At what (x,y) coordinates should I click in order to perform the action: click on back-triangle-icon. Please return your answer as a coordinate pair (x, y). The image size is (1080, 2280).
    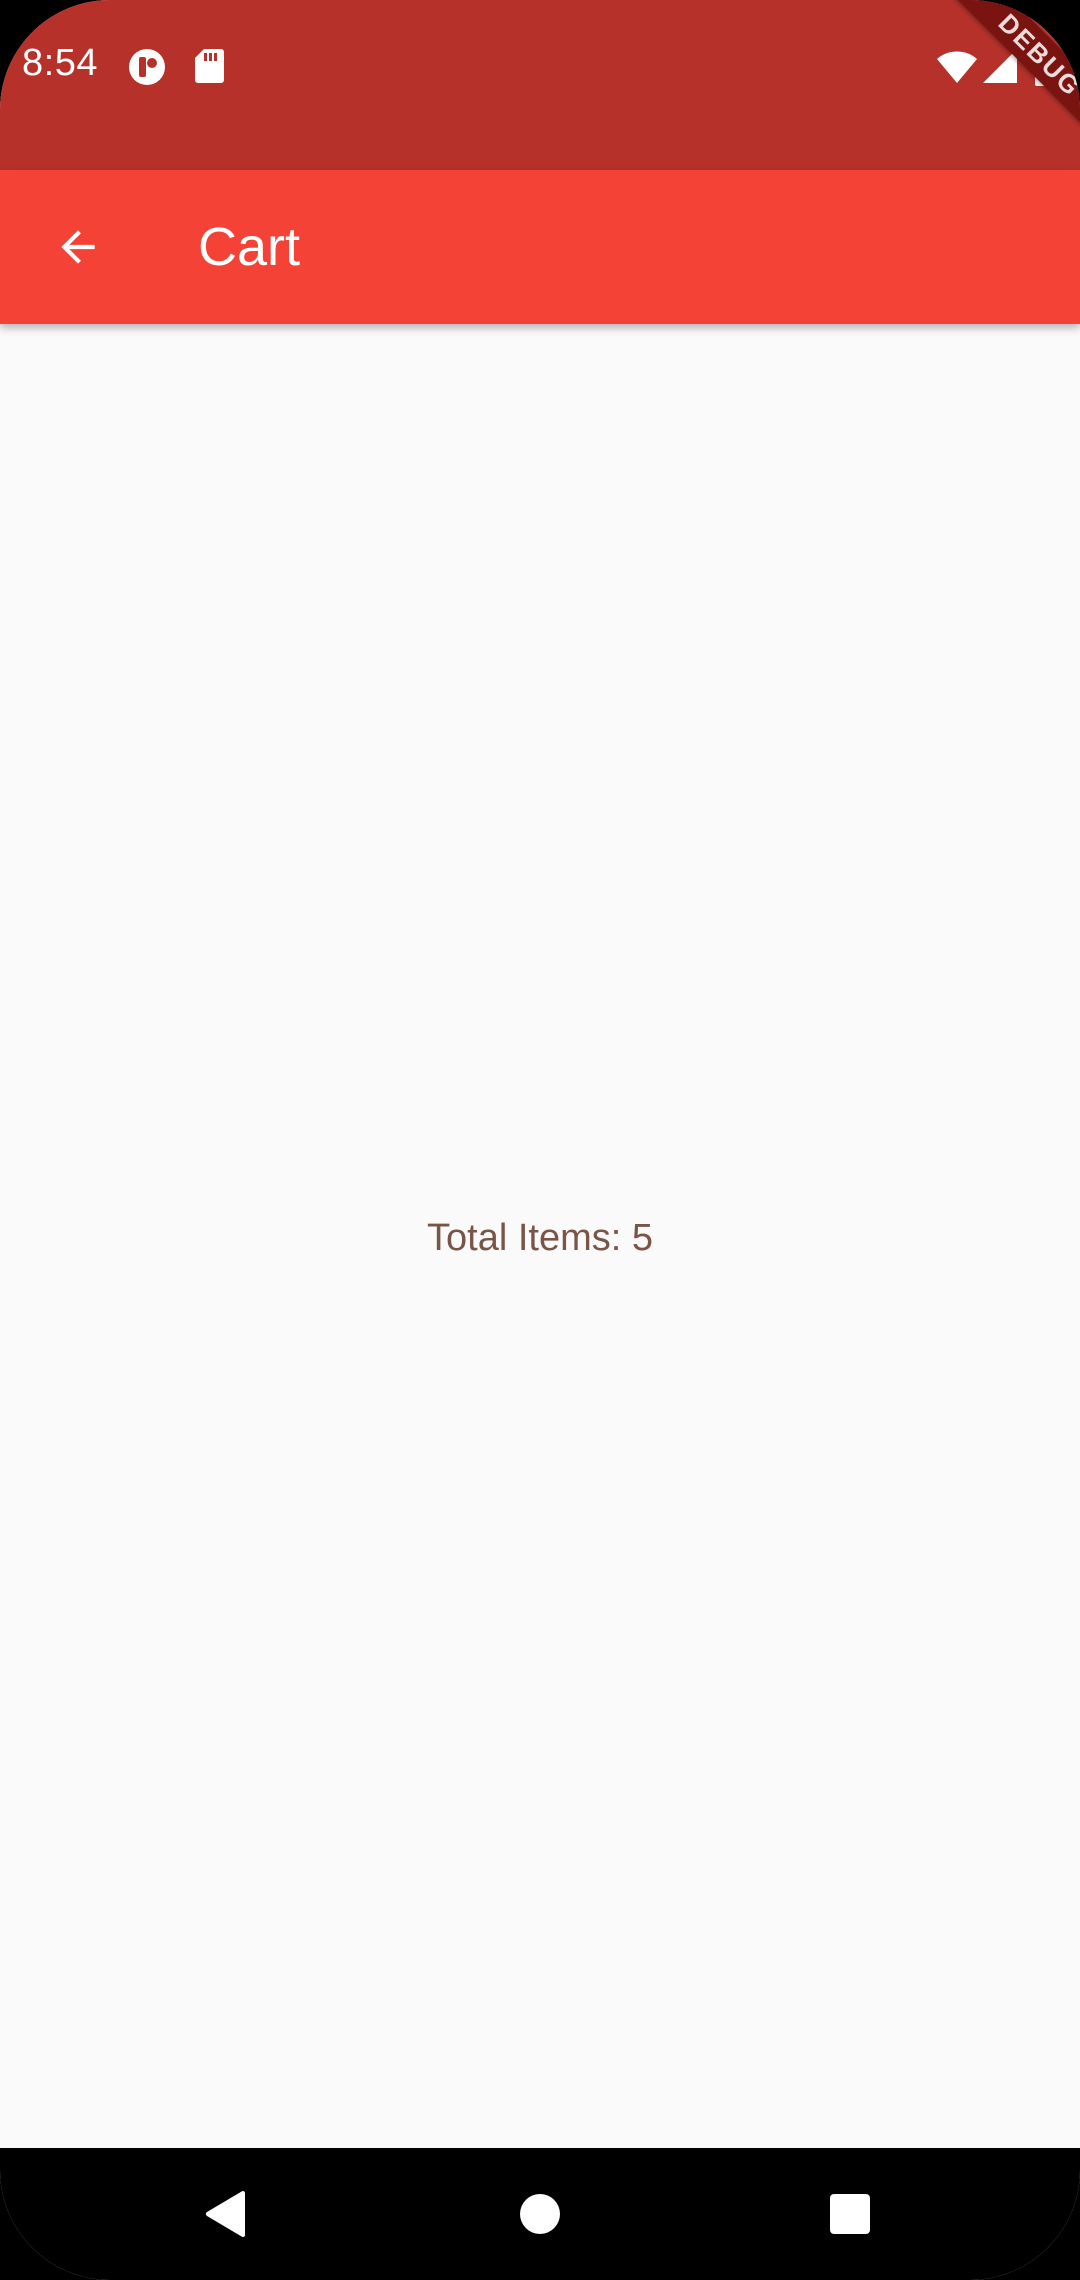
    Looking at the image, I should click on (225, 2214).